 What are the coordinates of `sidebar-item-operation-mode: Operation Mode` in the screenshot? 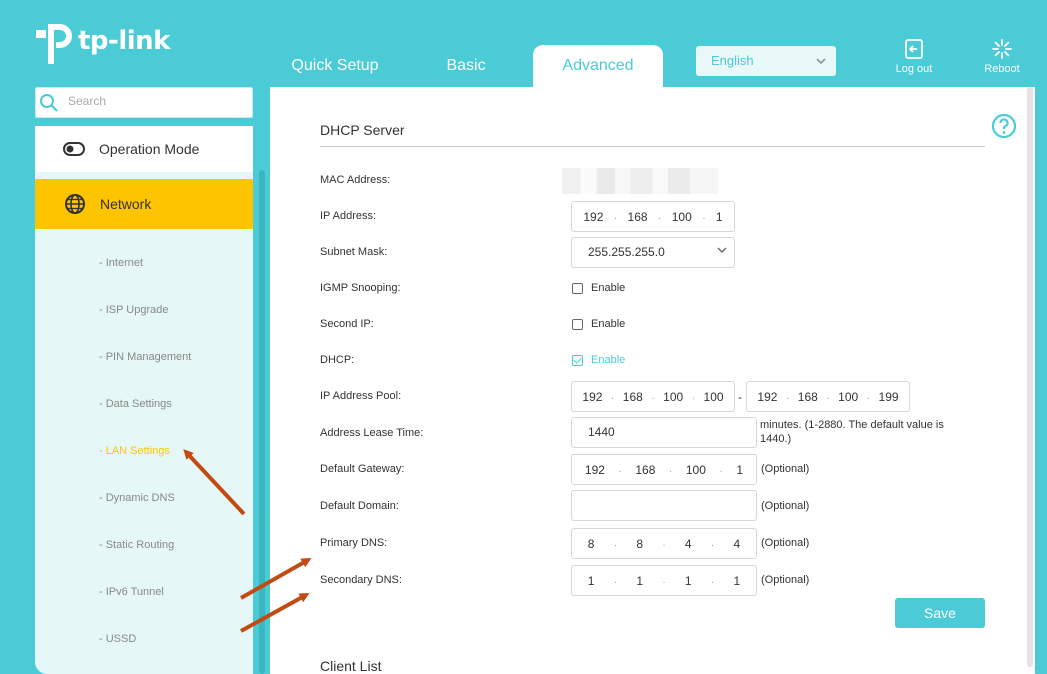 It's located at (144, 149).